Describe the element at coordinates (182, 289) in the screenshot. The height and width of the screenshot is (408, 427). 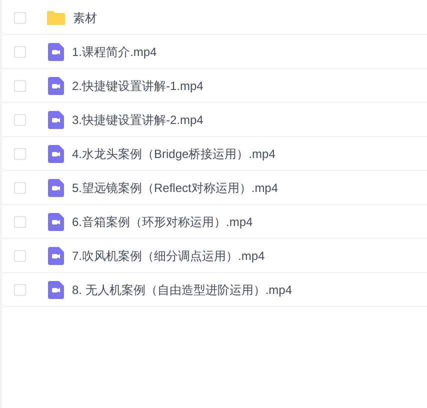
I see `file-name: 8. 无人机案例（自由造型进阶运用）.mp4` at that location.